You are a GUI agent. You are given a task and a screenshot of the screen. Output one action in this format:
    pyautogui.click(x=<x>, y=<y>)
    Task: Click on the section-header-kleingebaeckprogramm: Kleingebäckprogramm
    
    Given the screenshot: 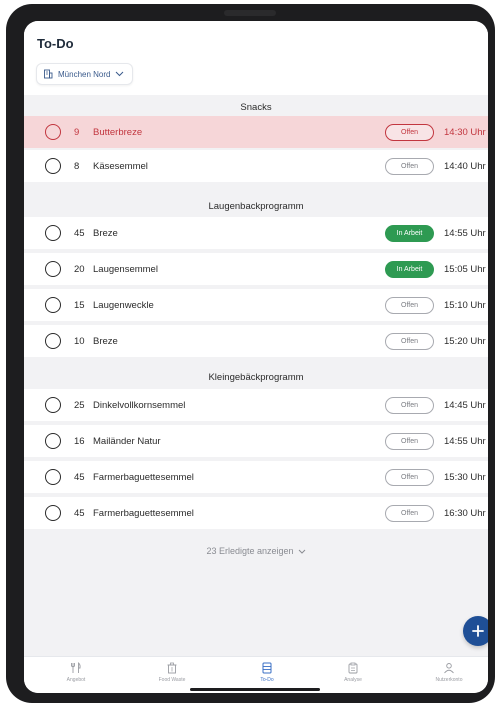 What is the action you would take?
    pyautogui.click(x=256, y=377)
    